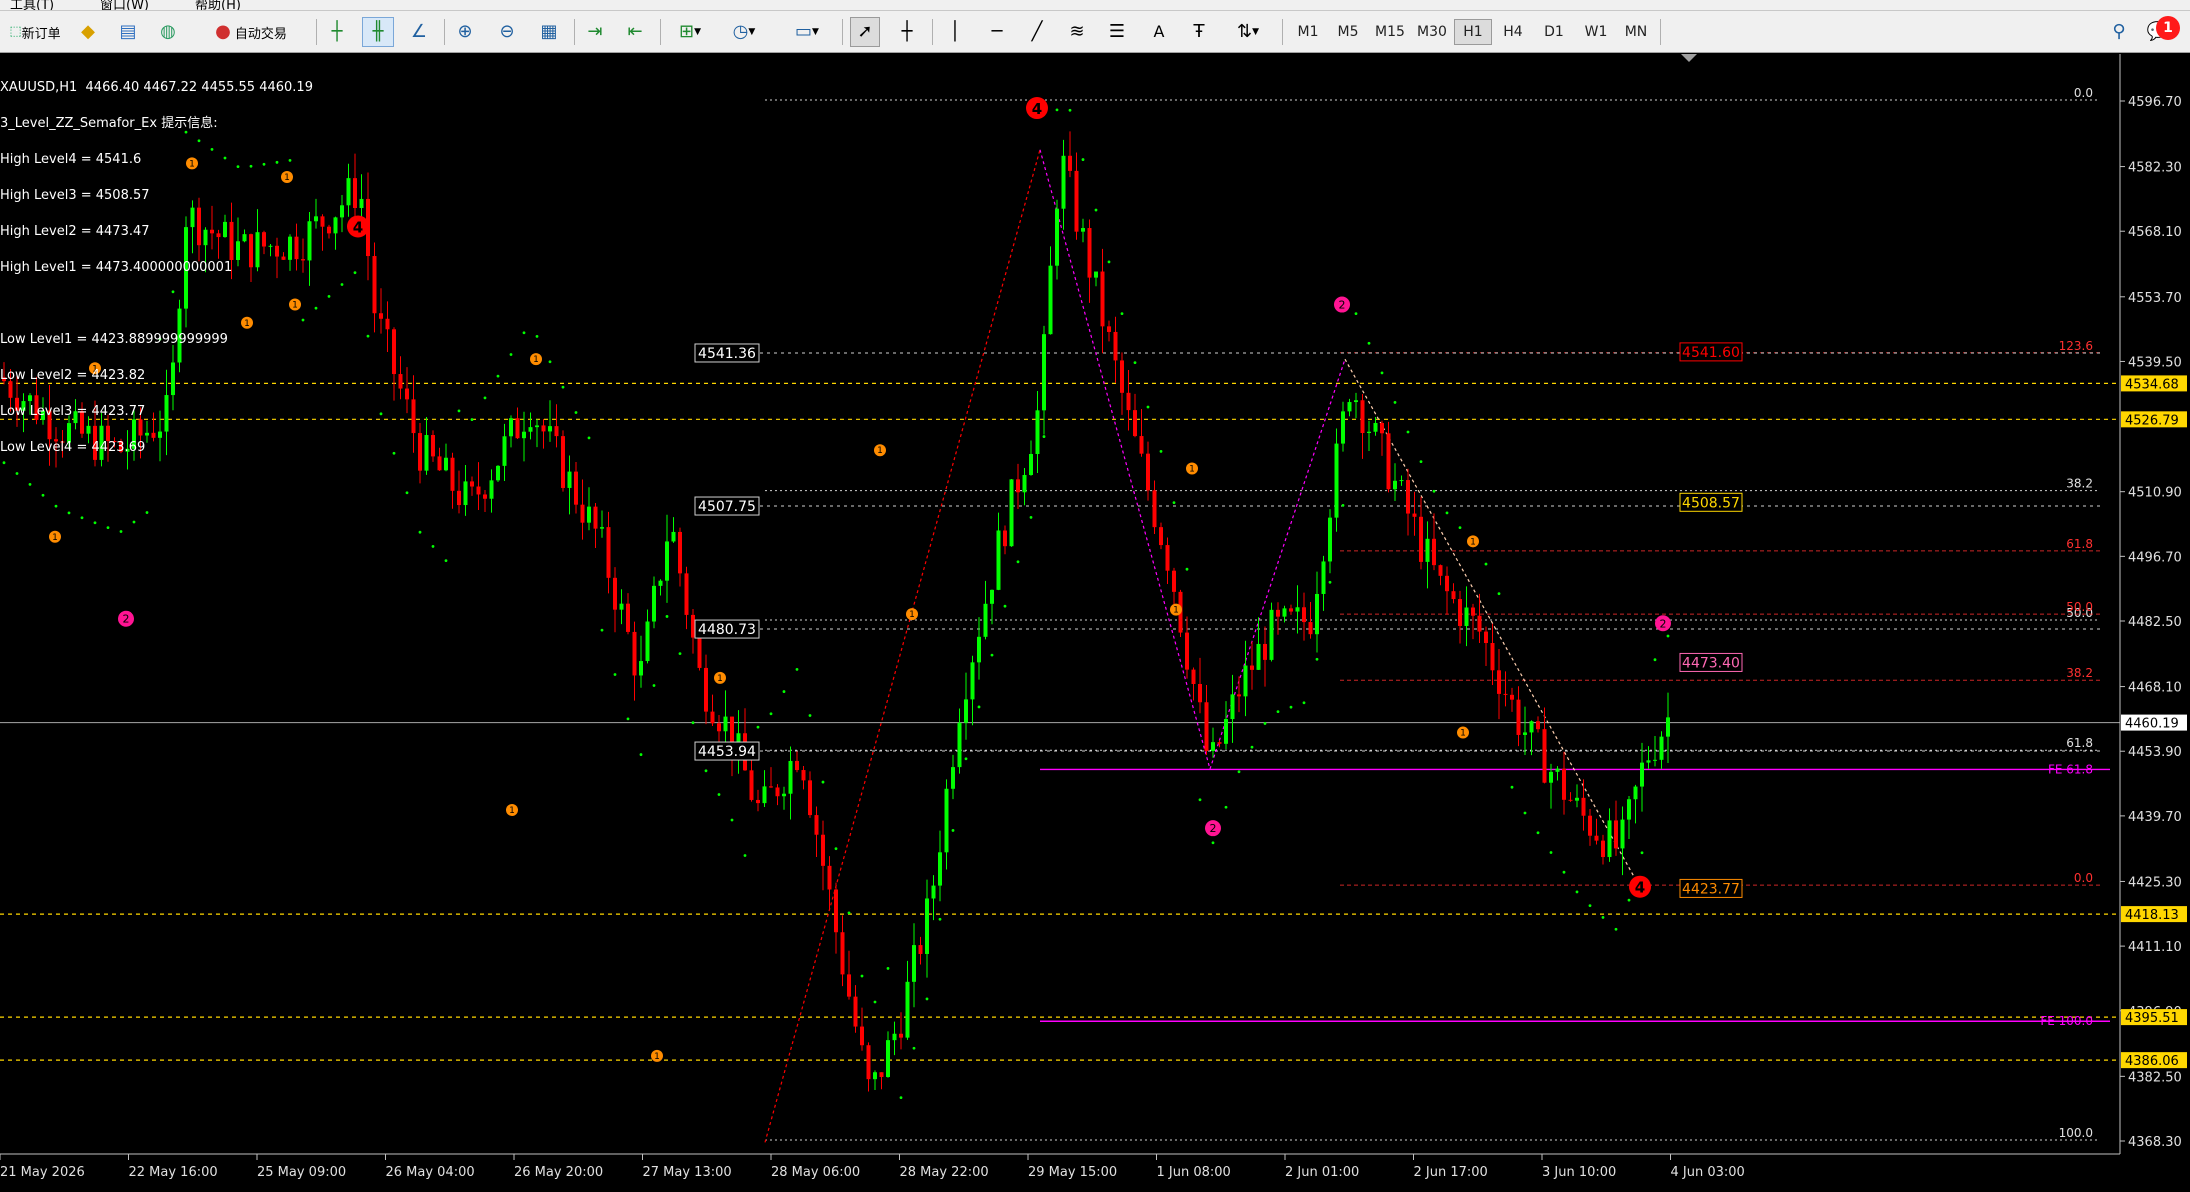  I want to click on time-tick-label: 2 Jun 17:00, so click(1451, 1172).